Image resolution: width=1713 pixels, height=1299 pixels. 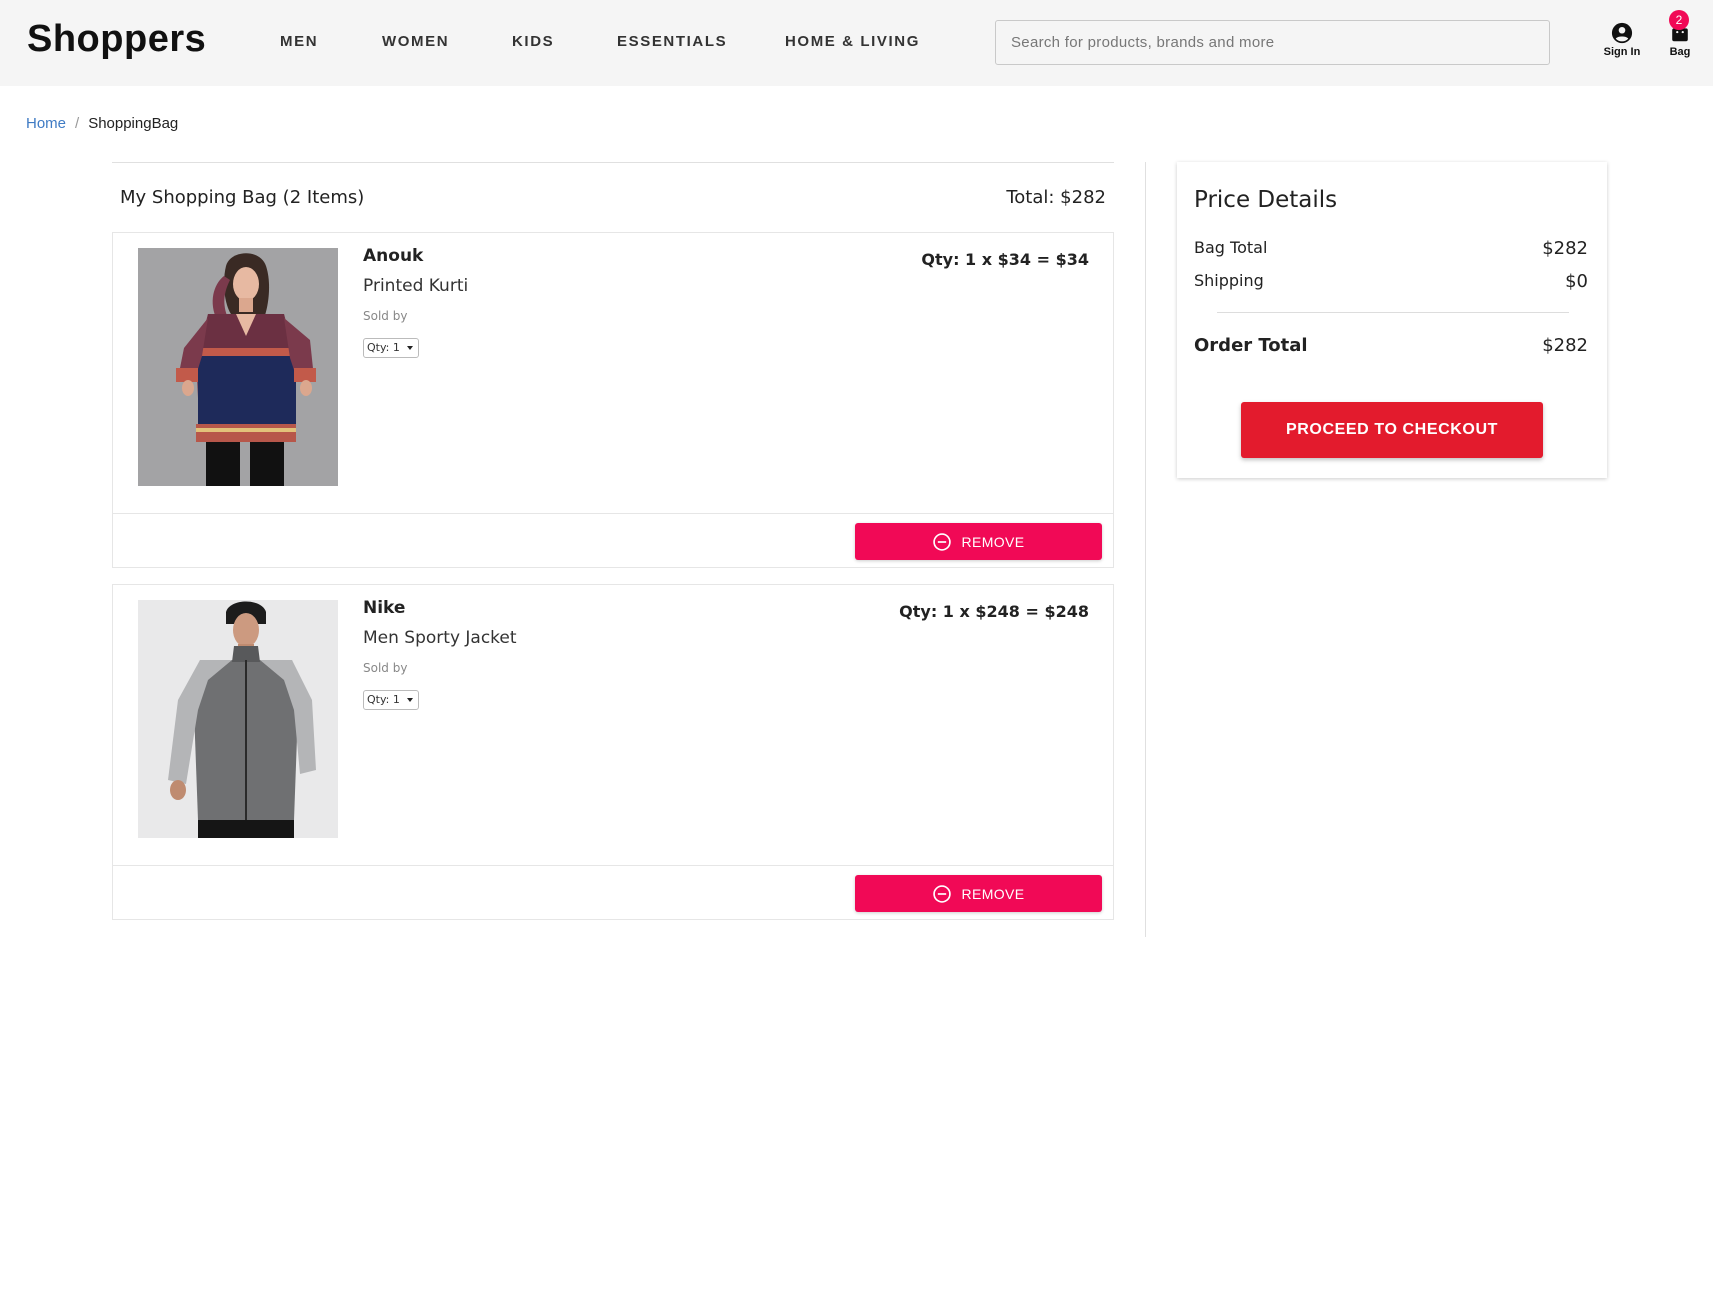 What do you see at coordinates (1056, 197) in the screenshot?
I see `bag-total: Total: $282` at bounding box center [1056, 197].